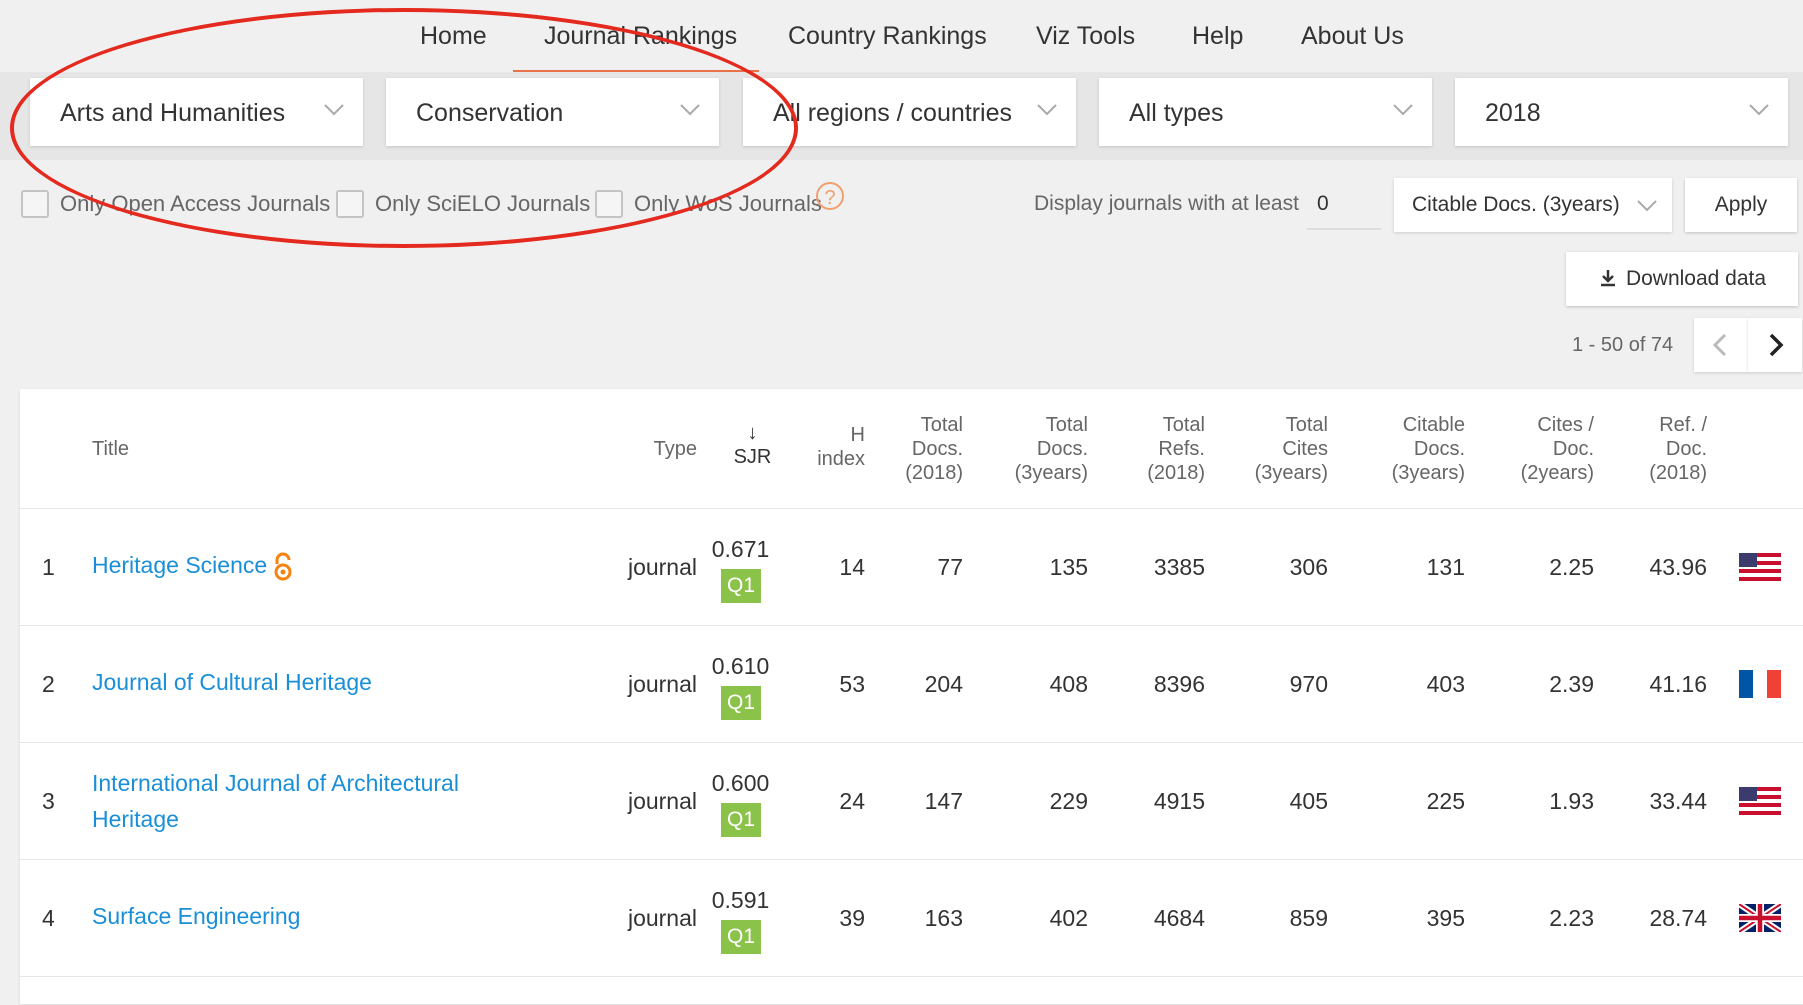  I want to click on journal-type: journal, so click(662, 801).